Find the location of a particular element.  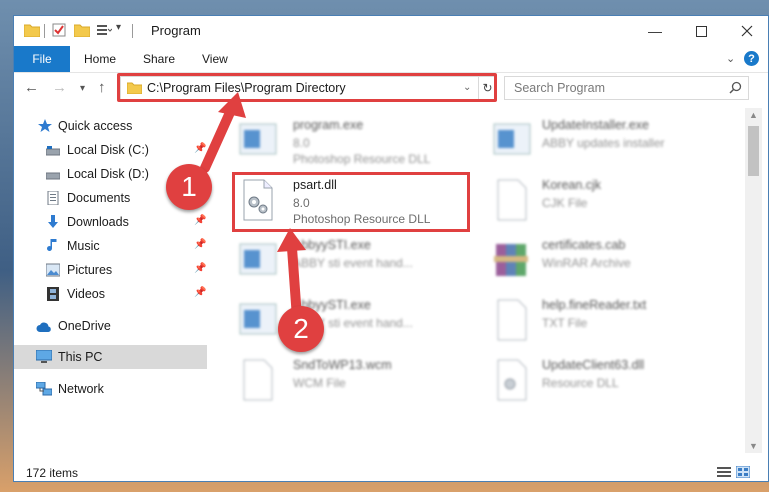

expand-ribbon-chevron-icon: ⌄ is located at coordinates (730, 58).